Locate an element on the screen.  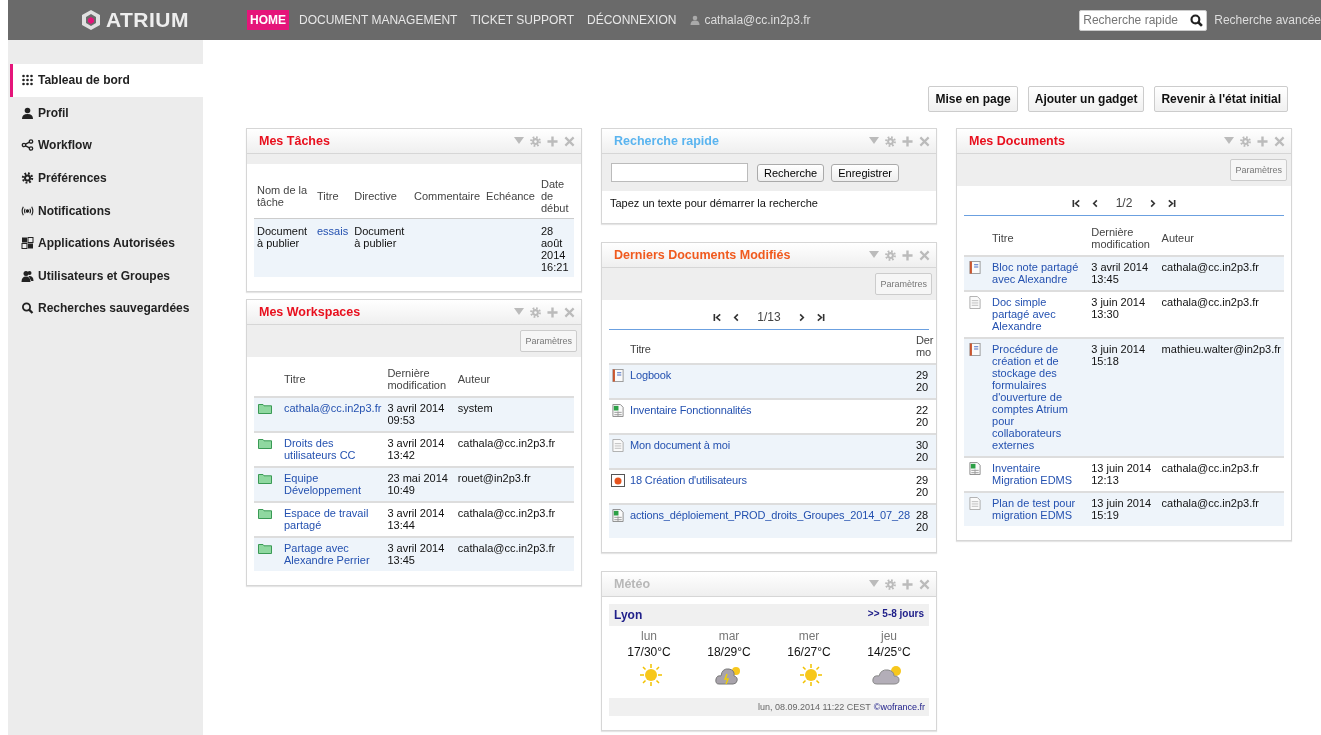
temperature: 17/30°C is located at coordinates (649, 652).